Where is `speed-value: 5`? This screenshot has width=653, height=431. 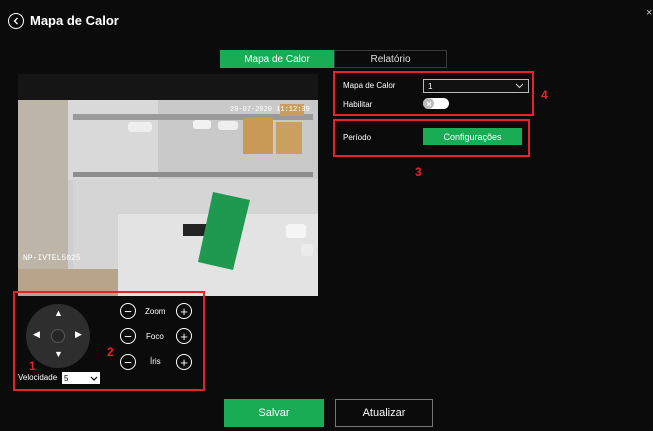 speed-value: 5 is located at coordinates (66, 378).